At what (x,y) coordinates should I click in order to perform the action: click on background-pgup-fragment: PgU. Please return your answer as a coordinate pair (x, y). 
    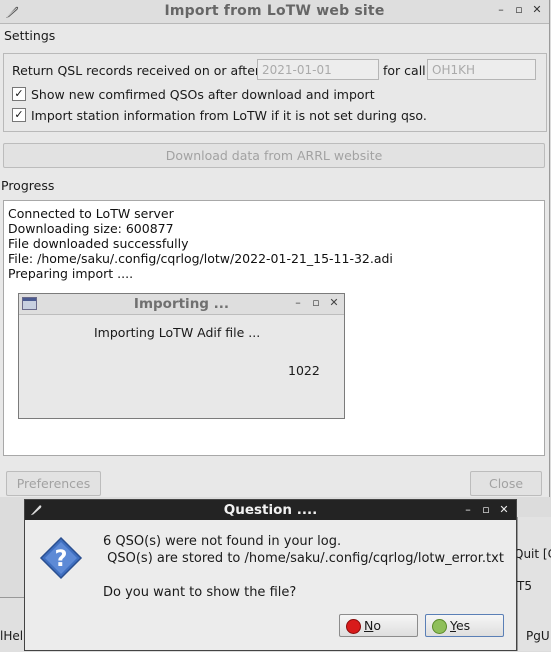
    Looking at the image, I should click on (538, 636).